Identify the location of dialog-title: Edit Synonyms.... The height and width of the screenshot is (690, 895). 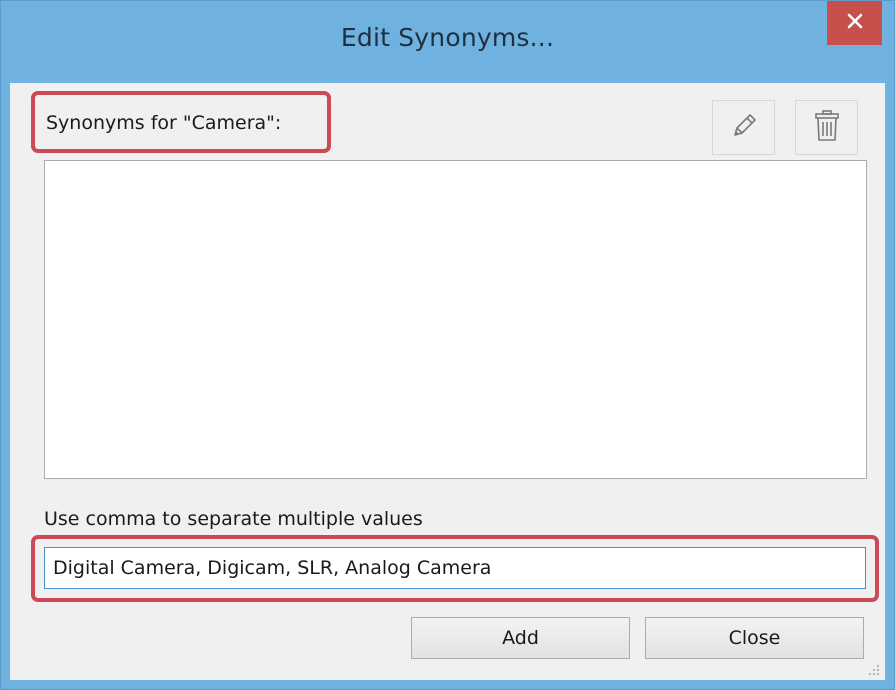
(447, 37).